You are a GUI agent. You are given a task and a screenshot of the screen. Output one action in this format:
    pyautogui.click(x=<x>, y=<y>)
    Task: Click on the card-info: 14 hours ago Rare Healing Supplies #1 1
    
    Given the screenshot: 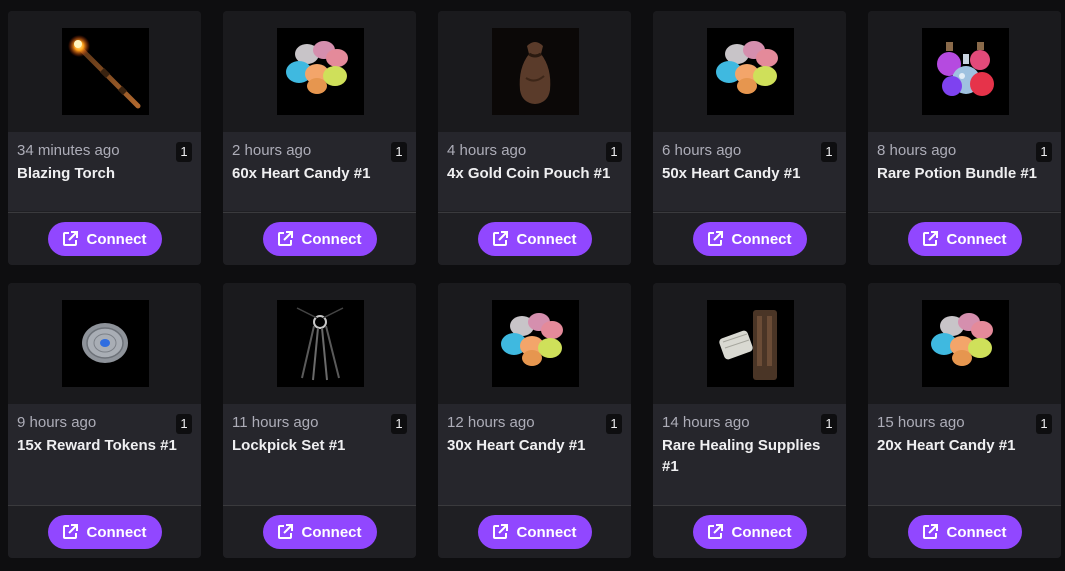 What is the action you would take?
    pyautogui.click(x=749, y=454)
    